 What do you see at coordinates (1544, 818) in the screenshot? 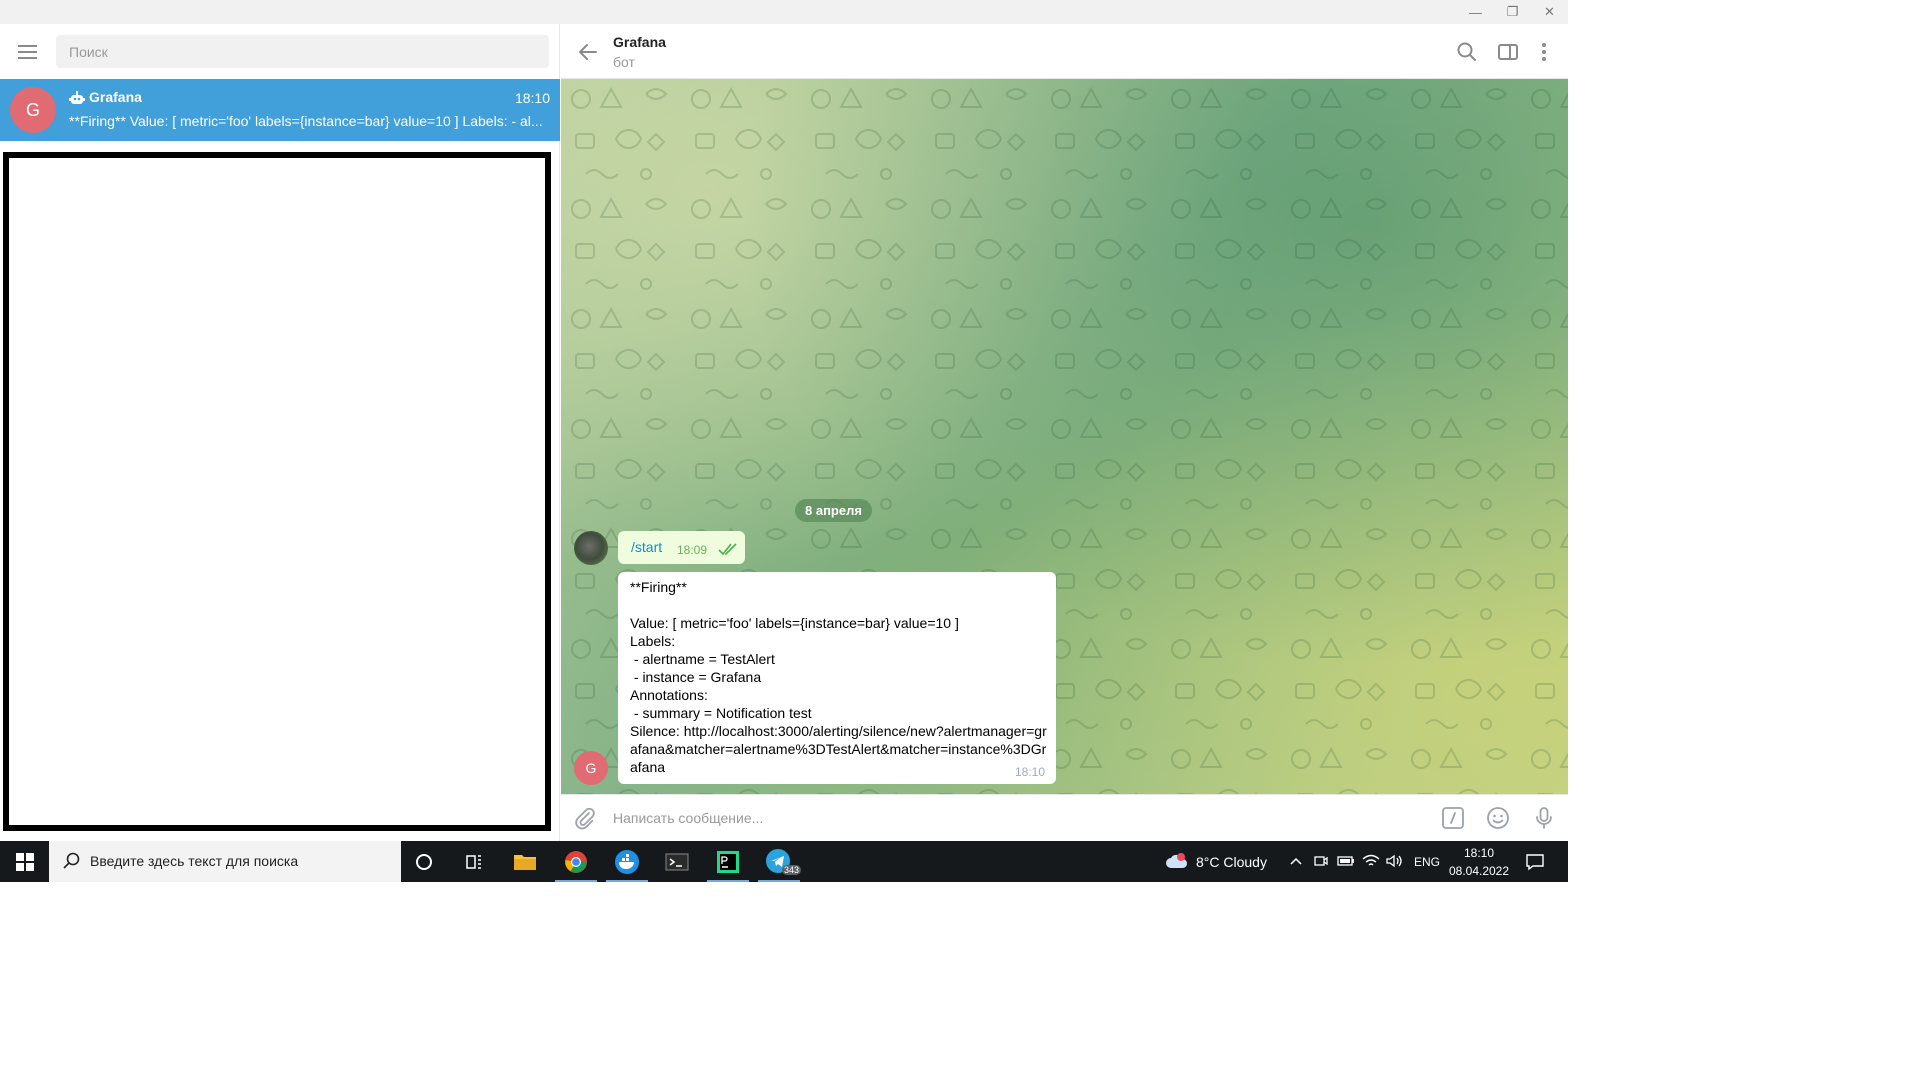
I see `microphone-icon` at bounding box center [1544, 818].